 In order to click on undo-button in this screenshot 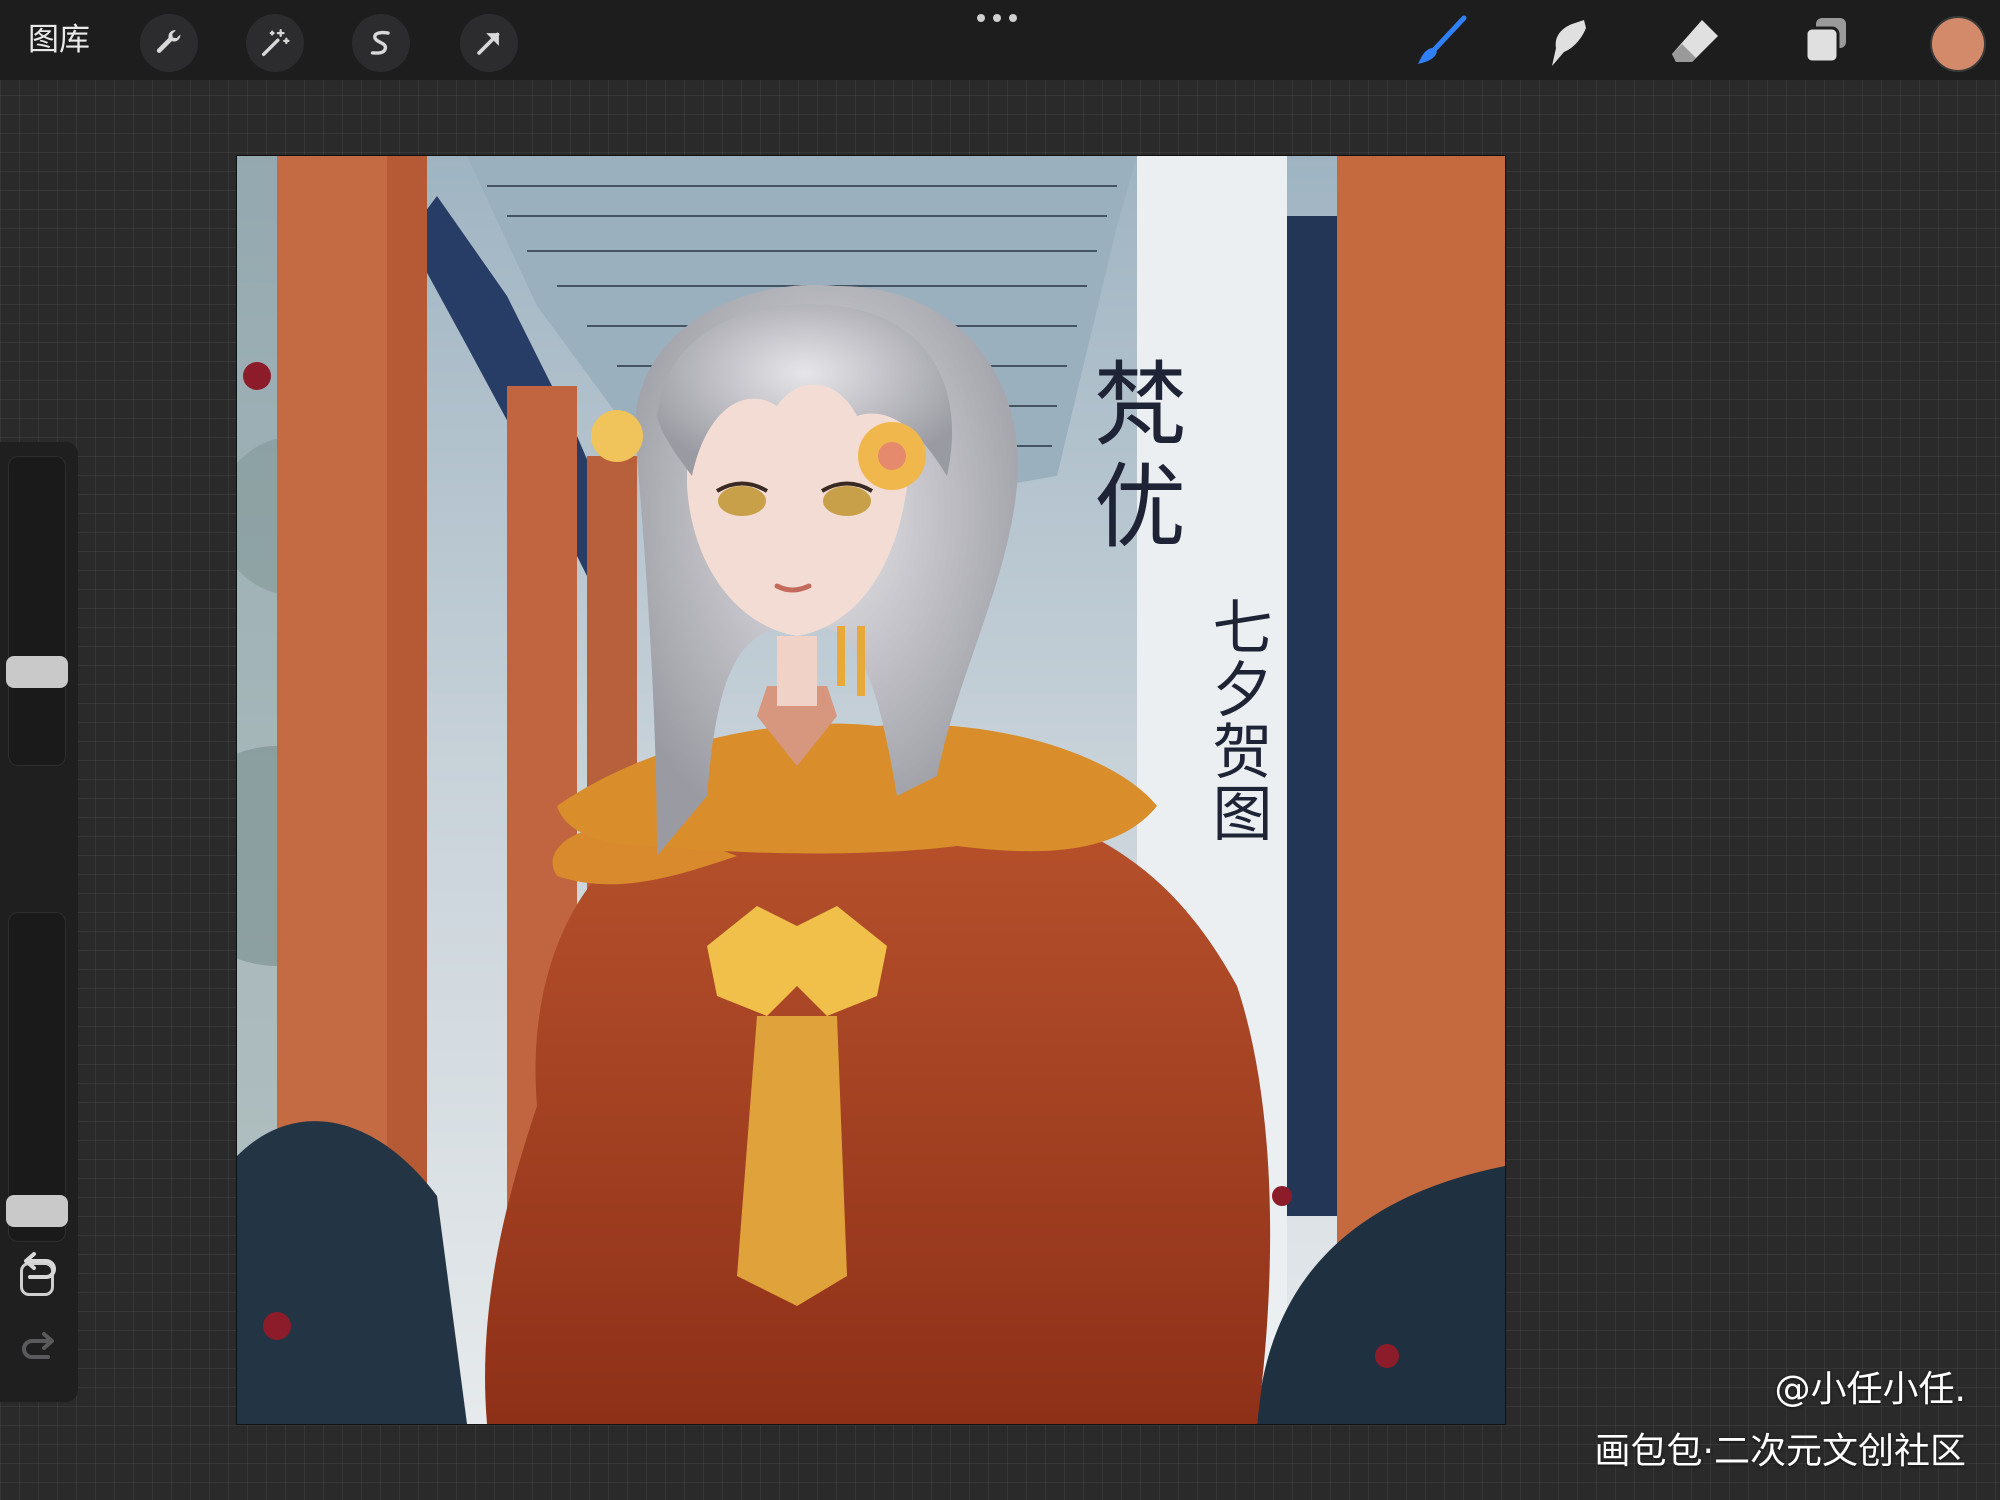, I will do `click(39, 1267)`.